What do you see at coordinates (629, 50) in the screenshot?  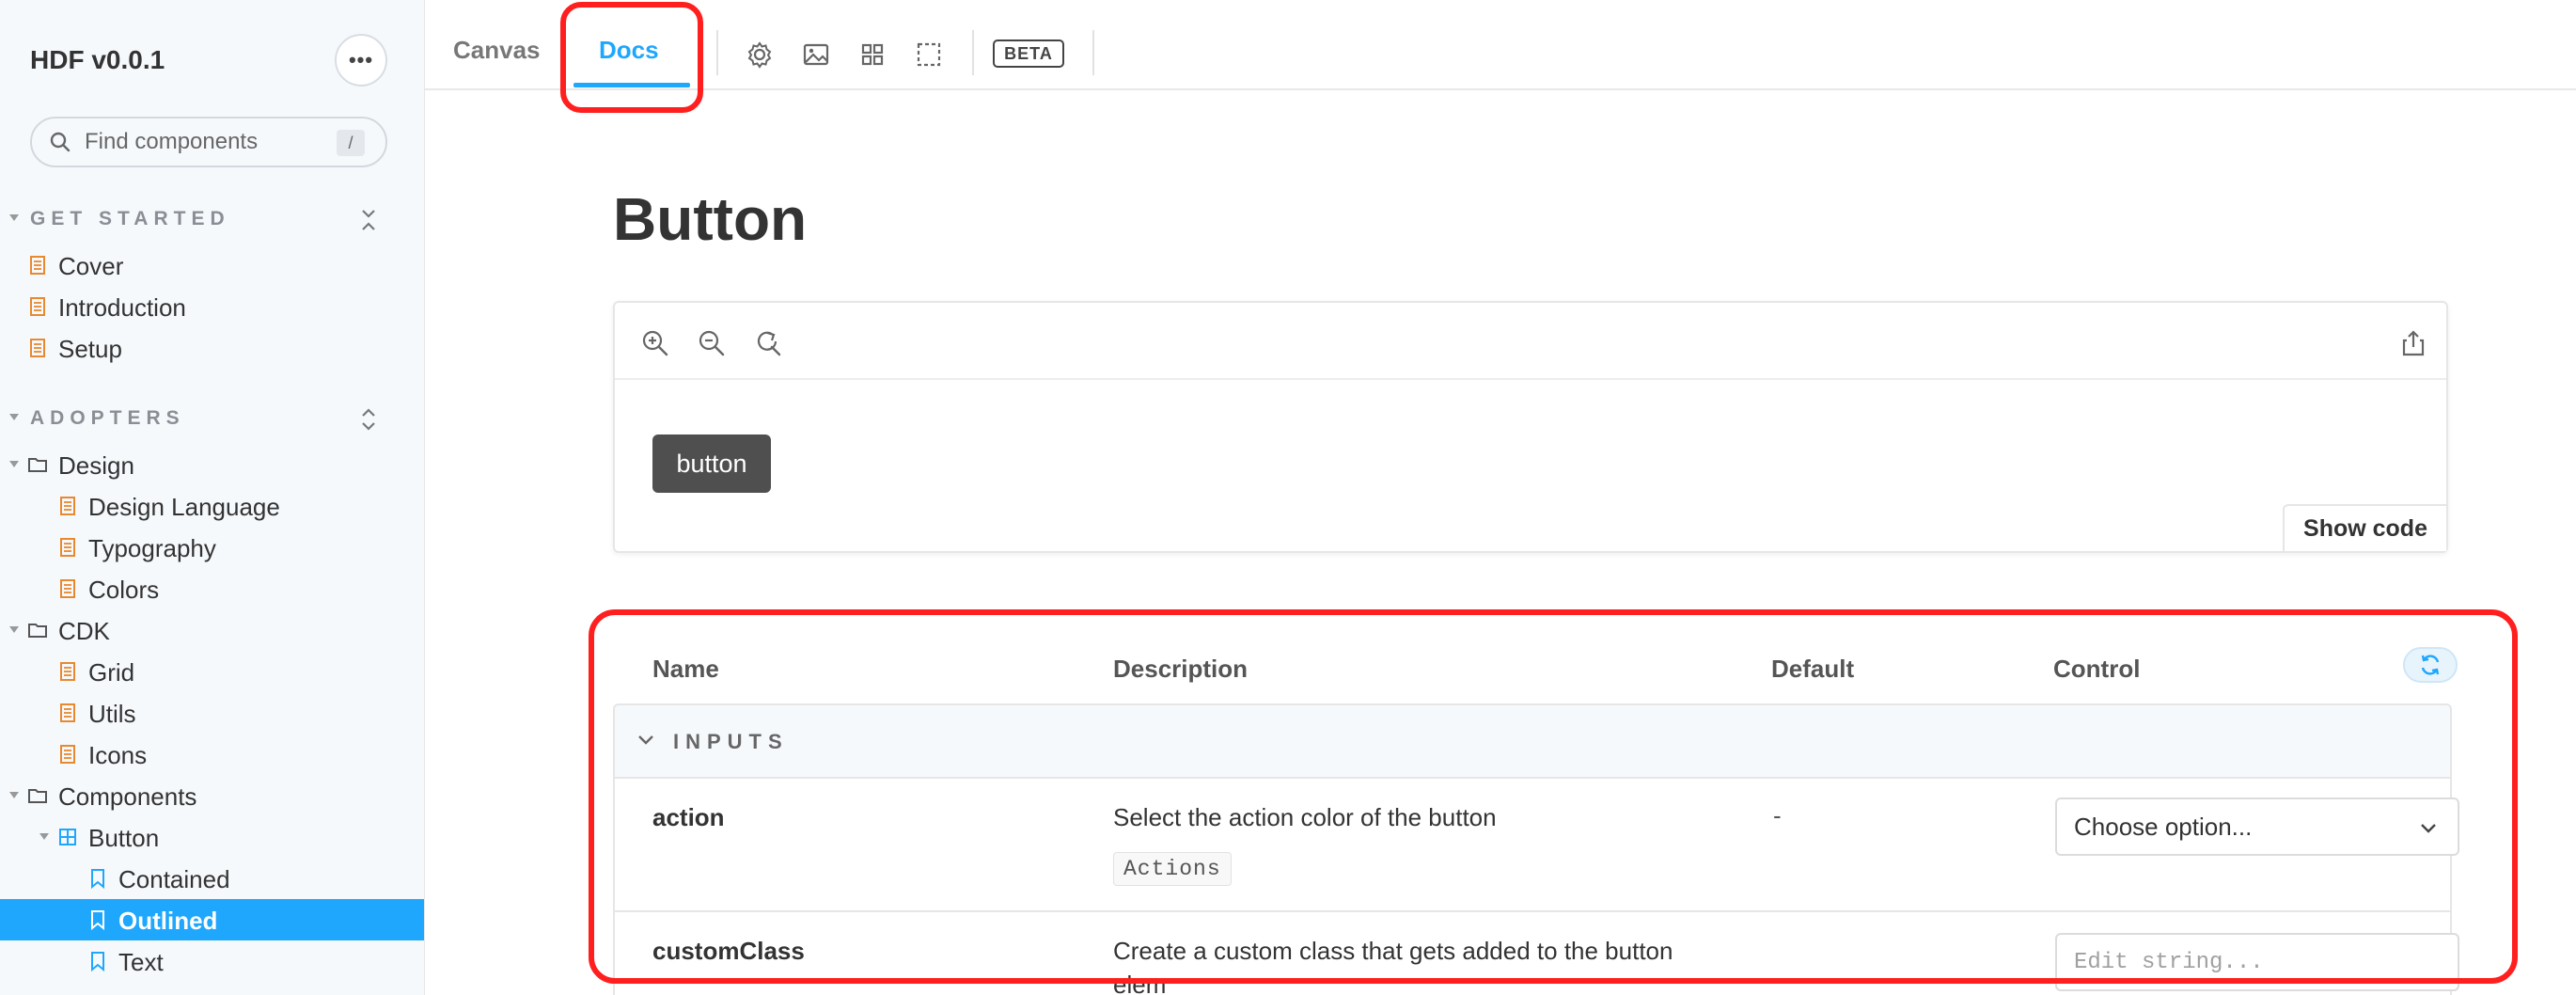 I see `tab-docs: Docs` at bounding box center [629, 50].